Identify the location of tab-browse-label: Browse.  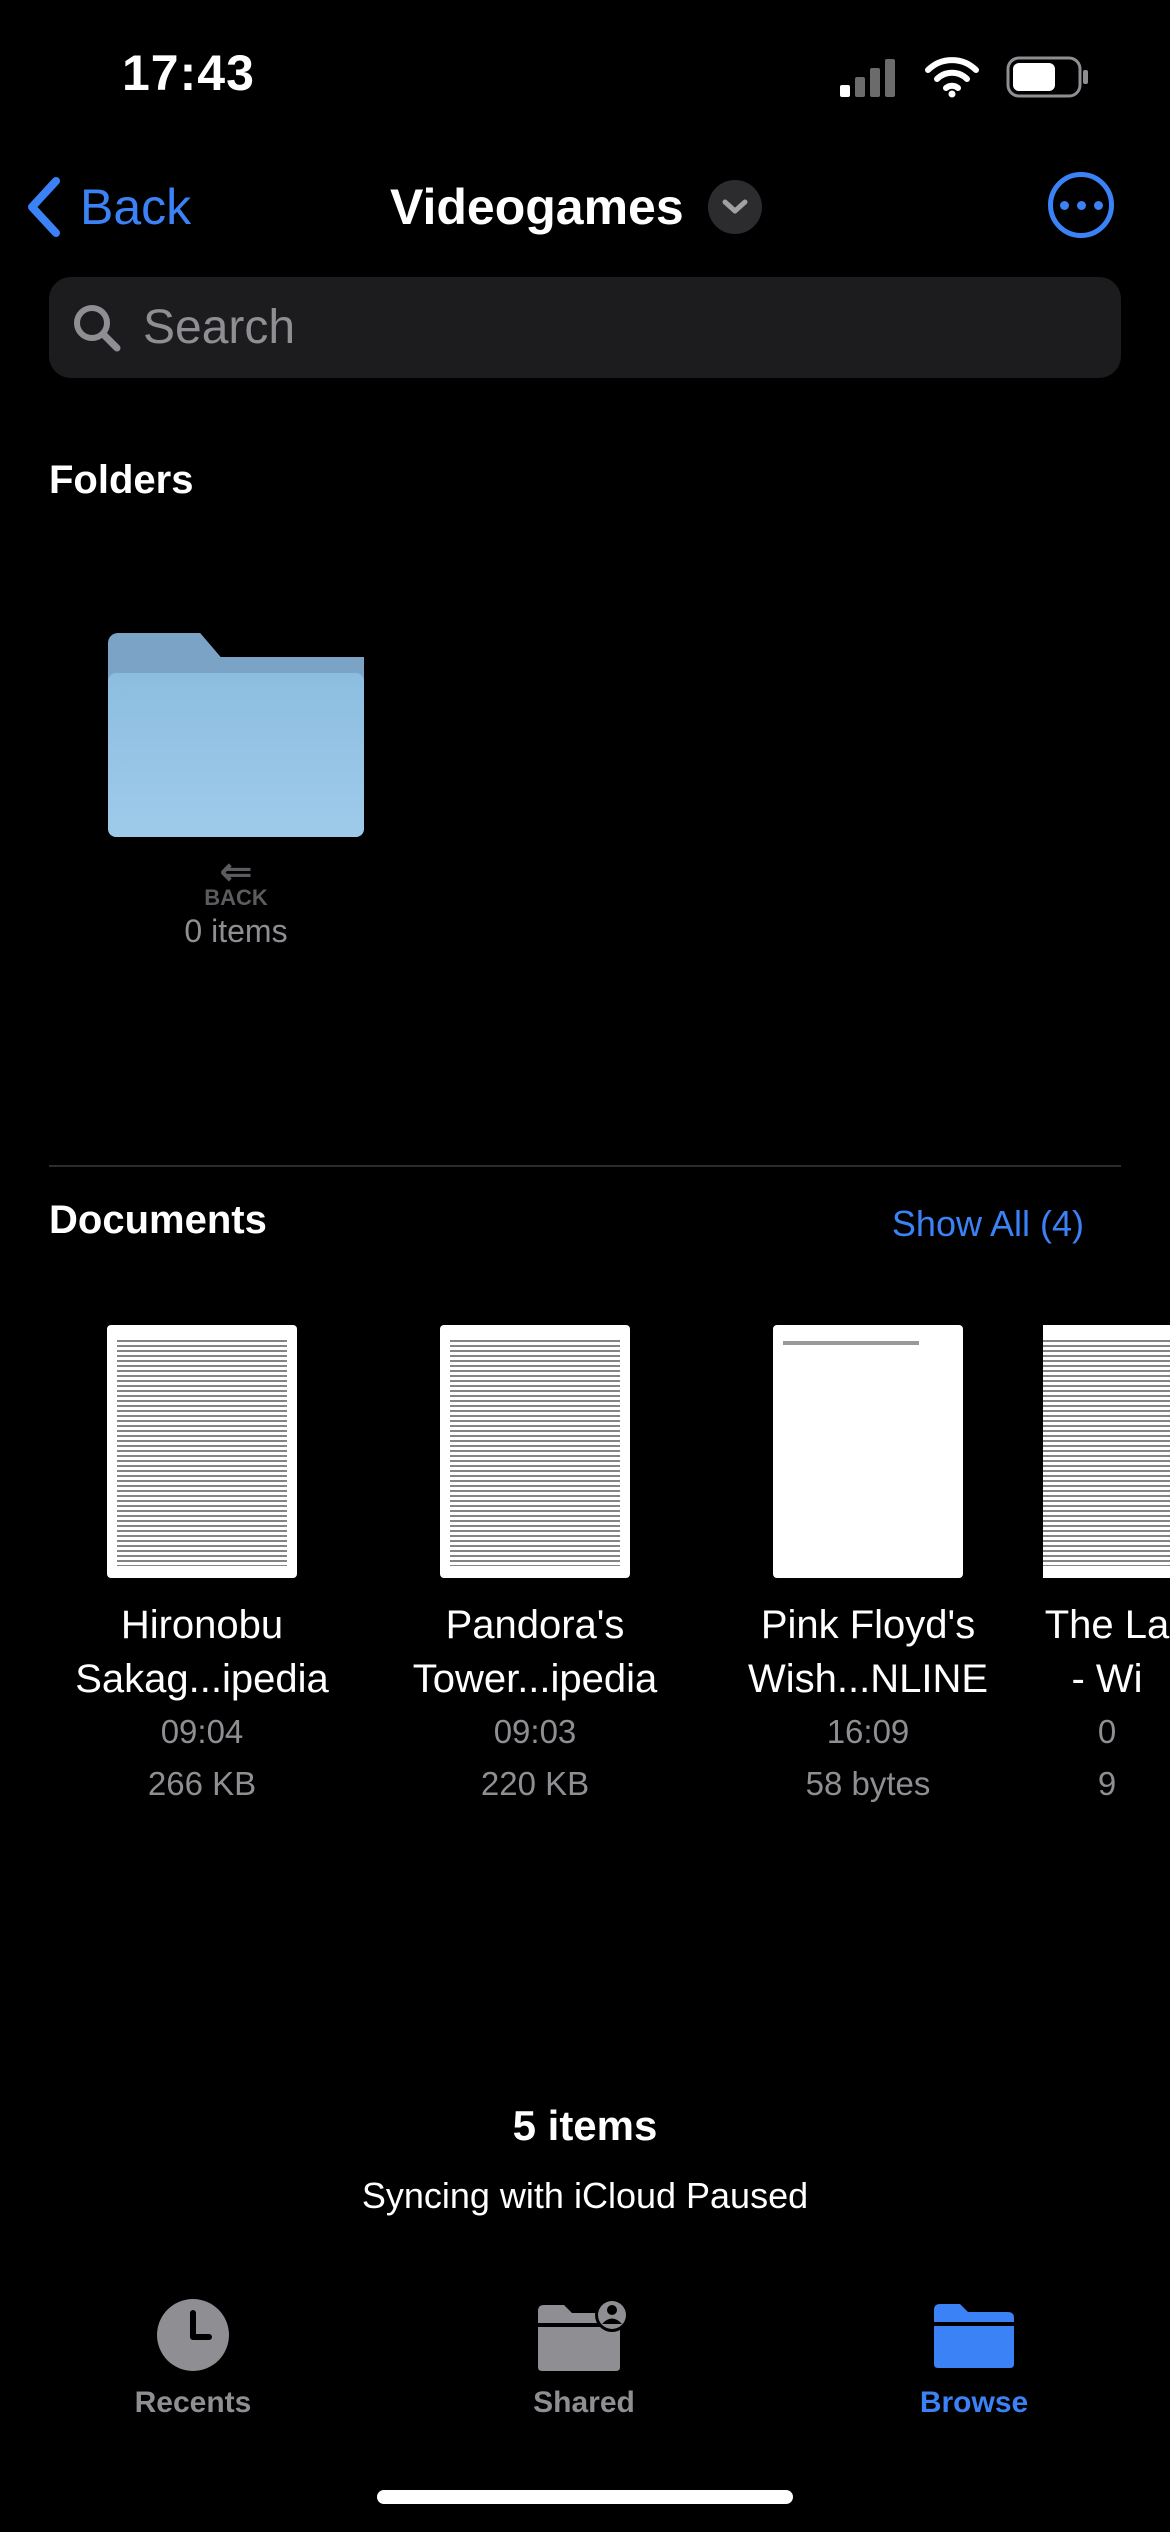
(974, 2402).